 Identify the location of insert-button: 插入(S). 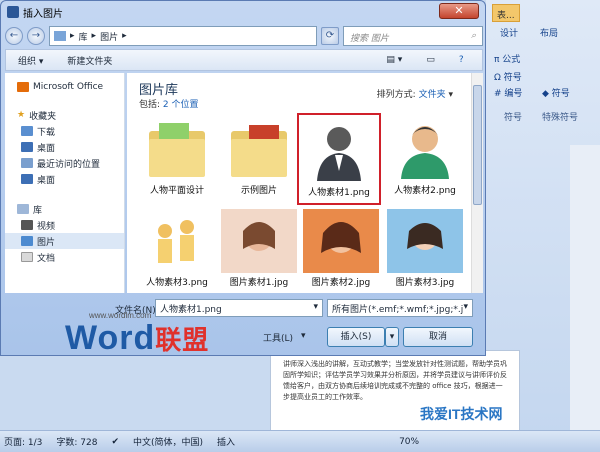
(356, 337).